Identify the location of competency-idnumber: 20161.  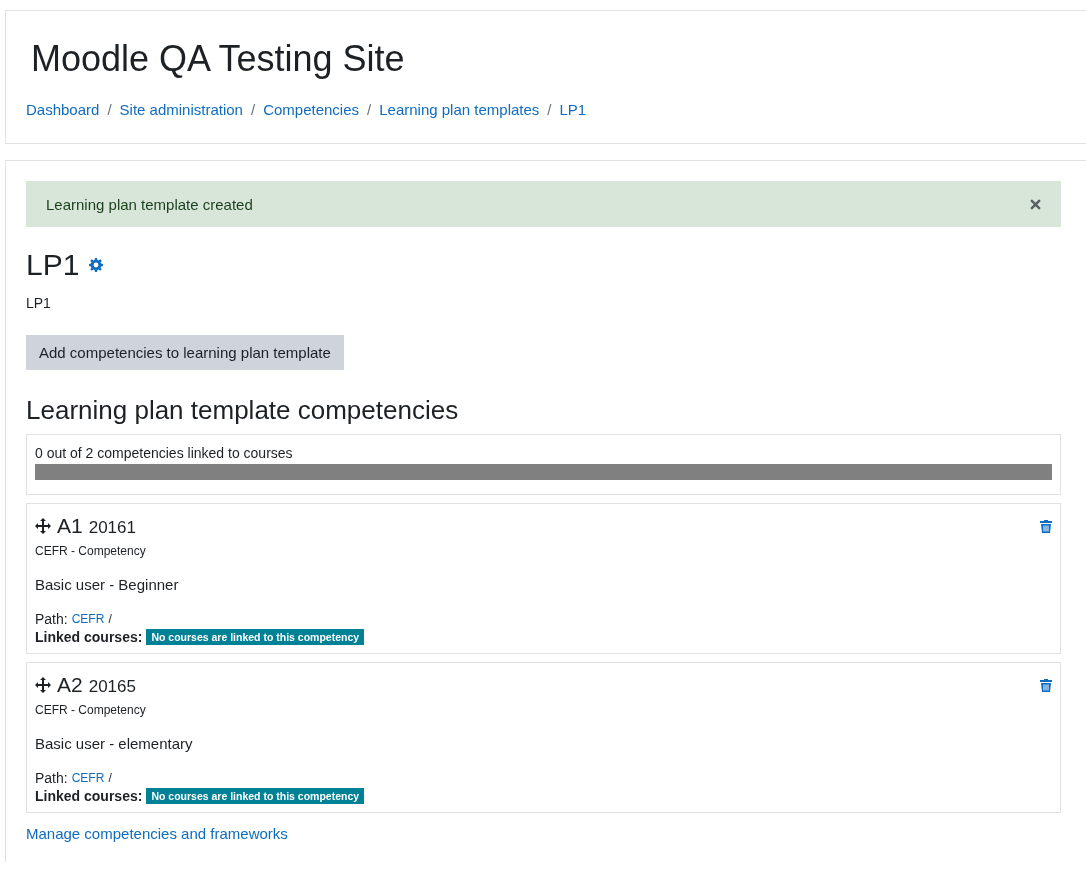
(112, 528).